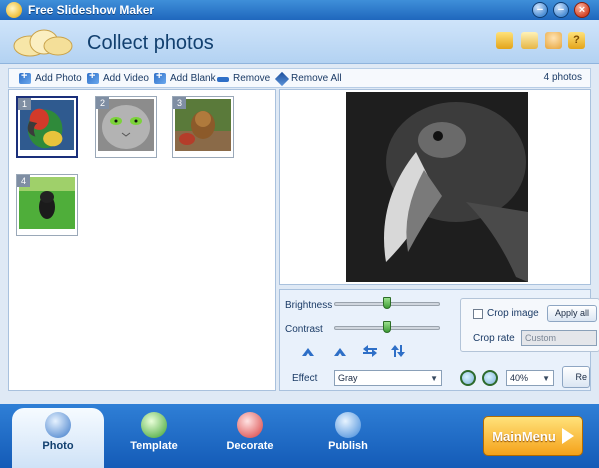  Describe the element at coordinates (23, 181) in the screenshot. I see `thumbnail-number: 4` at that location.